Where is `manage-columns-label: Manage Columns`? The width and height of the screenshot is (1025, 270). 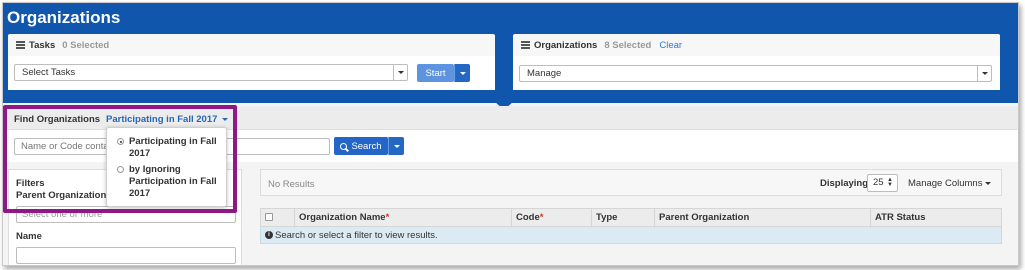 manage-columns-label: Manage Columns is located at coordinates (945, 183).